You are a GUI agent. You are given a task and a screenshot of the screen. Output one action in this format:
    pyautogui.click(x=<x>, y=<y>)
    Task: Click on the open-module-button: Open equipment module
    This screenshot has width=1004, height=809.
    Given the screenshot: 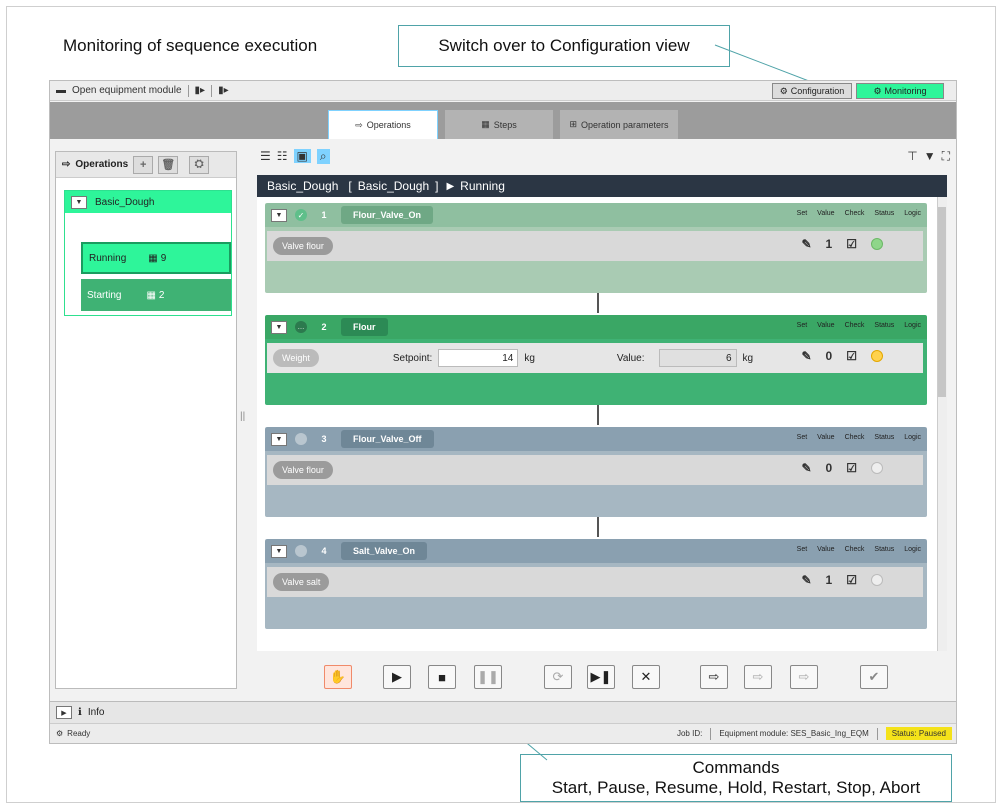 What is the action you would take?
    pyautogui.click(x=127, y=90)
    